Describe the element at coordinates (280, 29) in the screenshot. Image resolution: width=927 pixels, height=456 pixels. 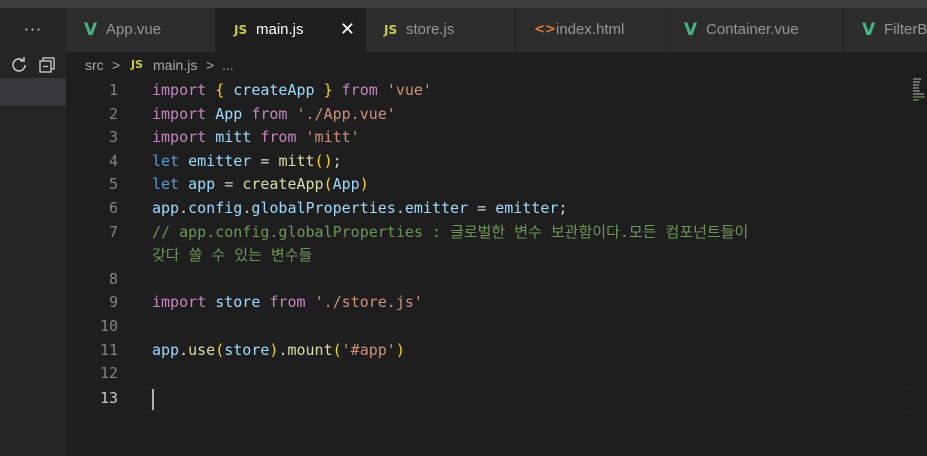
I see `tab-label: main.js` at that location.